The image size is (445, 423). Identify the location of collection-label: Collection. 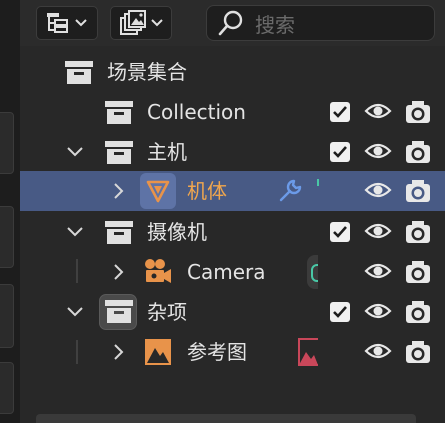
(196, 112).